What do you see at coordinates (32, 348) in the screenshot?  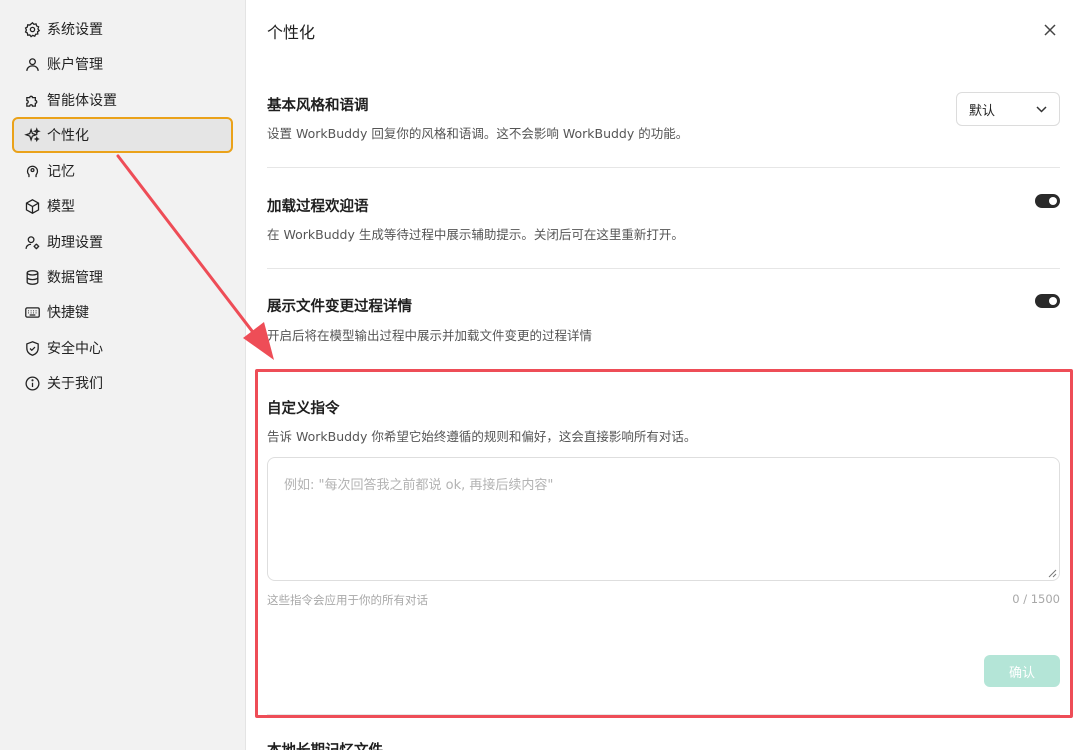 I see `shield-icon` at bounding box center [32, 348].